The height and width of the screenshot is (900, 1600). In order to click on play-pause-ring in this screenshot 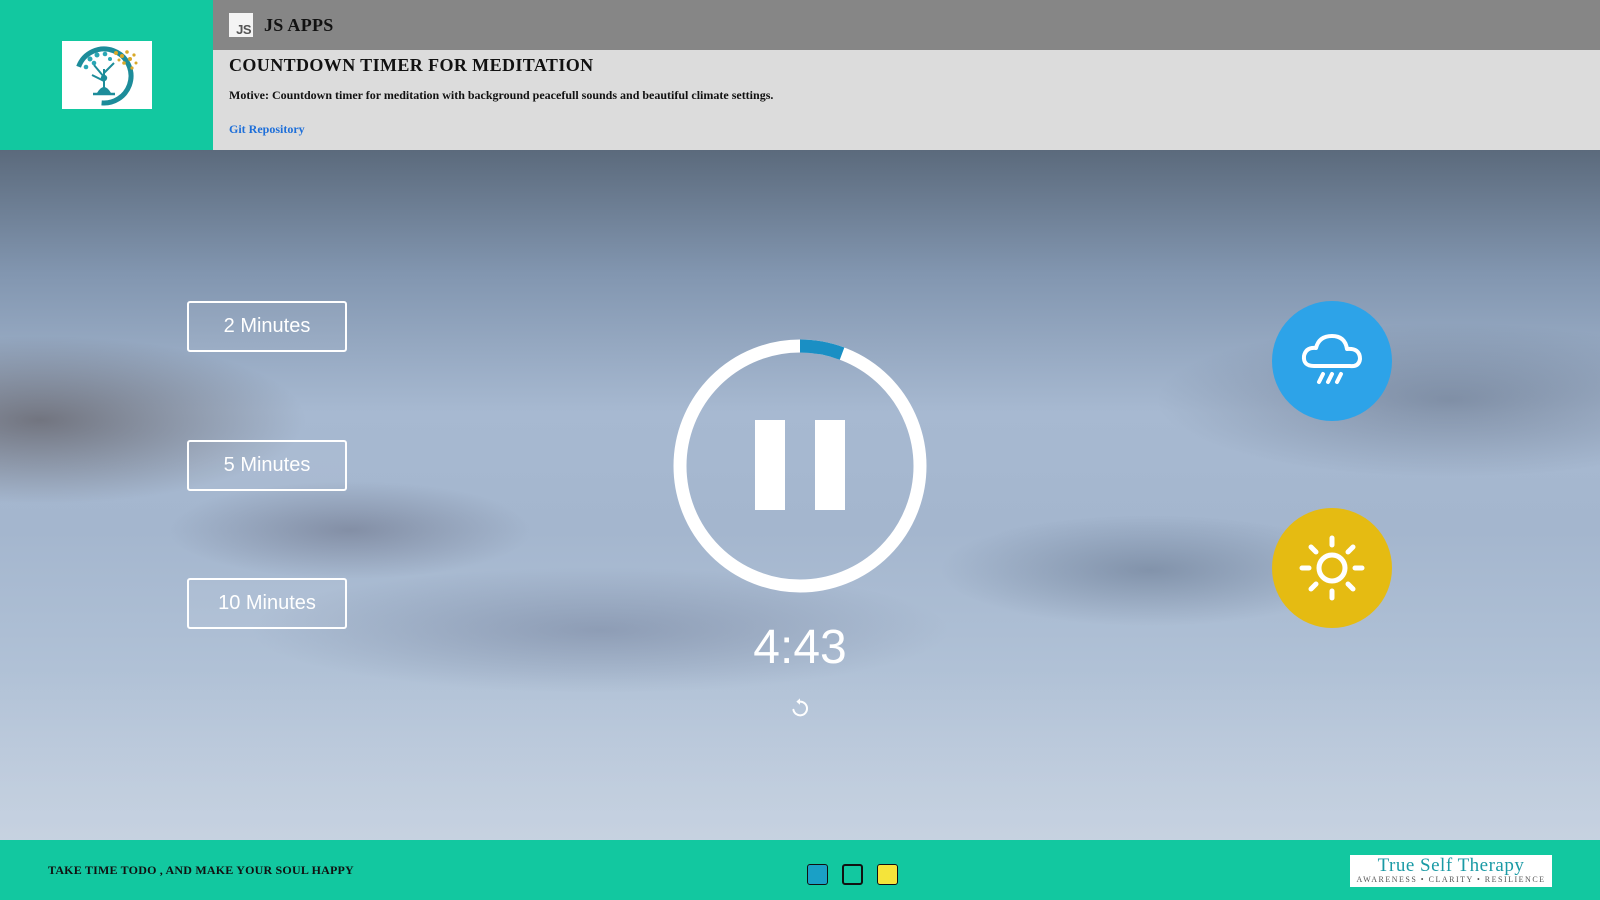, I will do `click(800, 466)`.